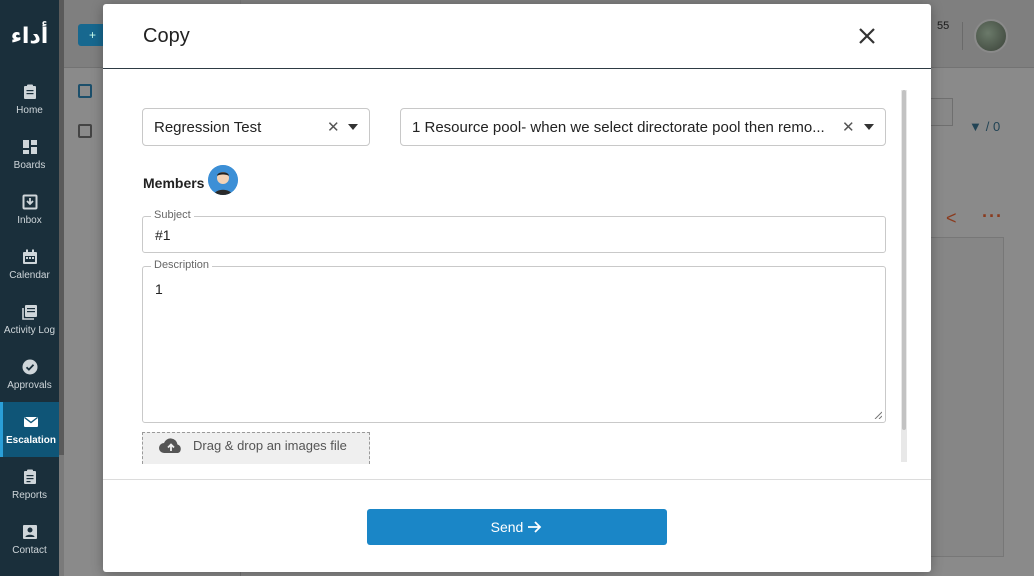 The image size is (1034, 576). I want to click on close-icon, so click(867, 36).